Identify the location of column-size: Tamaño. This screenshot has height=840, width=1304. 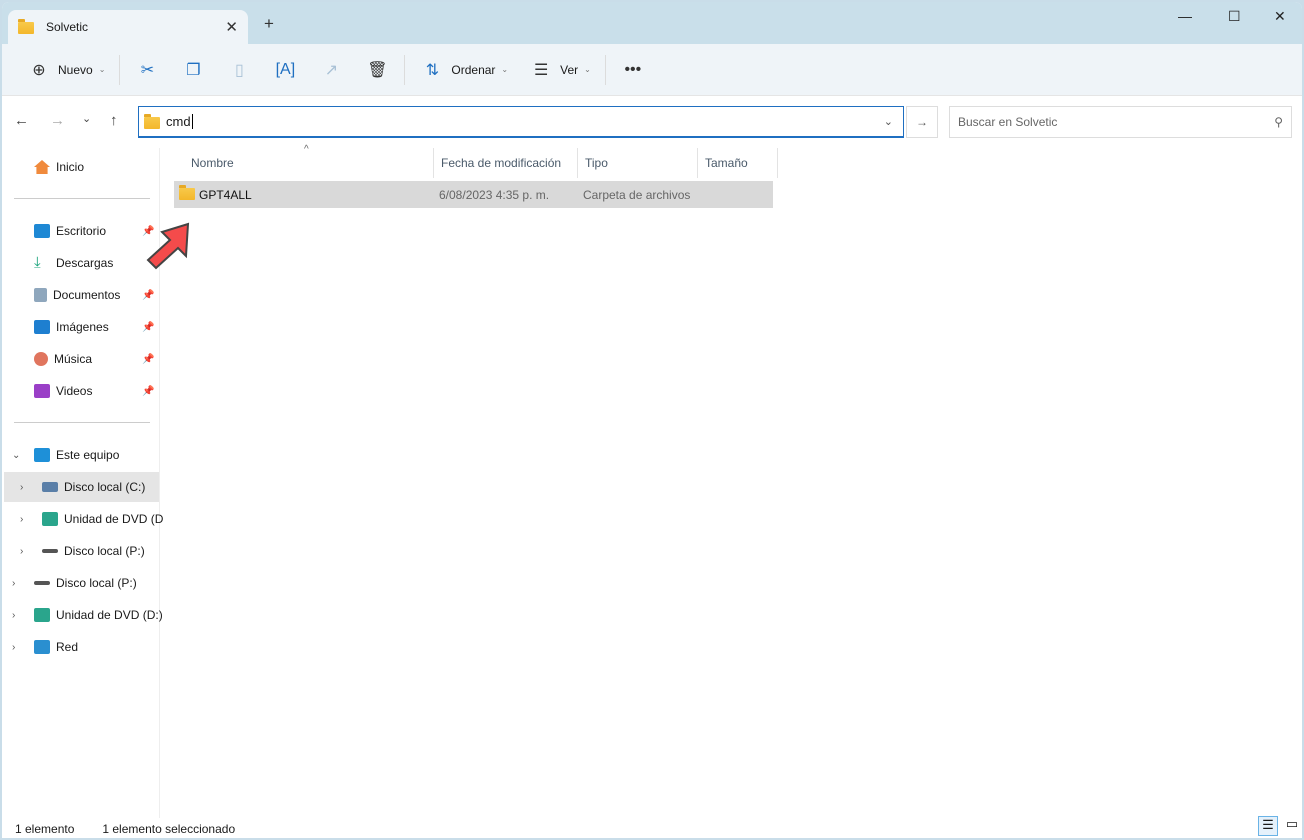
(738, 163).